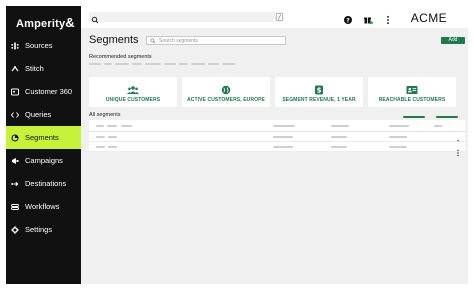 The image size is (474, 289). I want to click on recommended-description-placeholder, so click(162, 64).